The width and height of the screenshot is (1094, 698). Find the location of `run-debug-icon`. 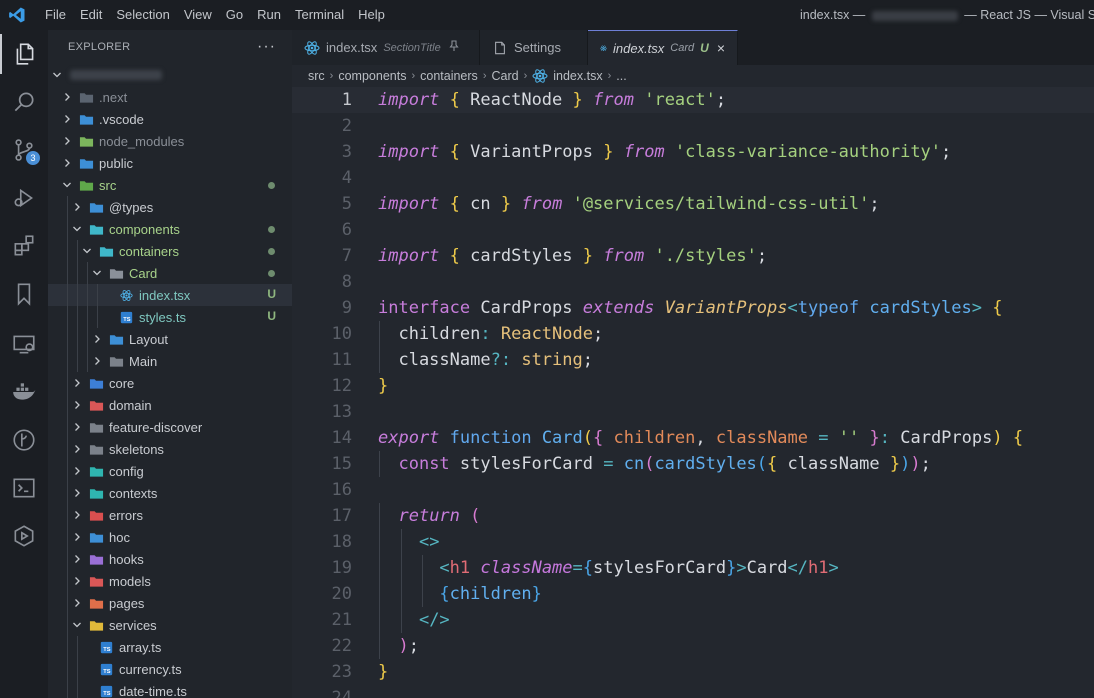

run-debug-icon is located at coordinates (24, 198).